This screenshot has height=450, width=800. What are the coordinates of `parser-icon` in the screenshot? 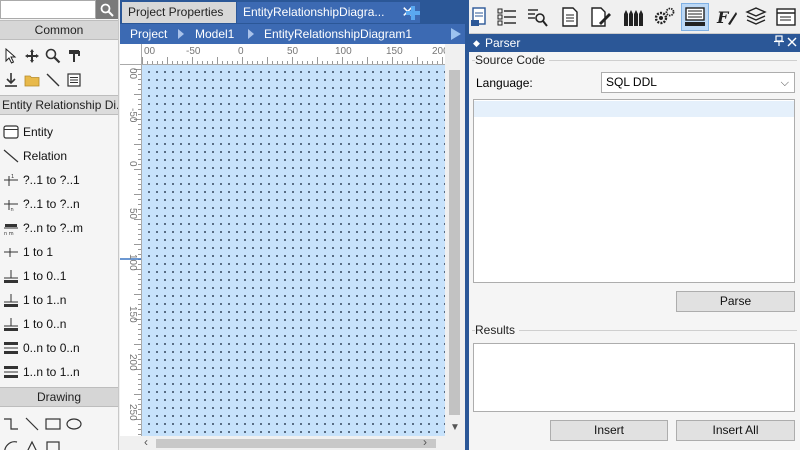 It's located at (695, 16).